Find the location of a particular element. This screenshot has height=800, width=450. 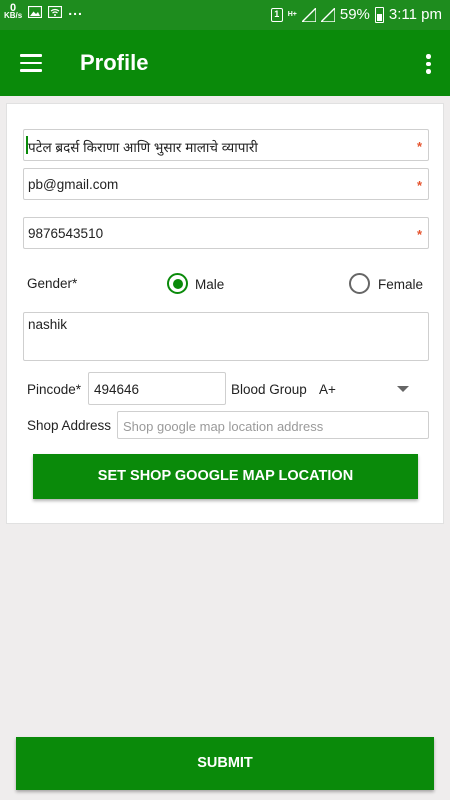

mobile-field: 9876543510 * is located at coordinates (226, 233).